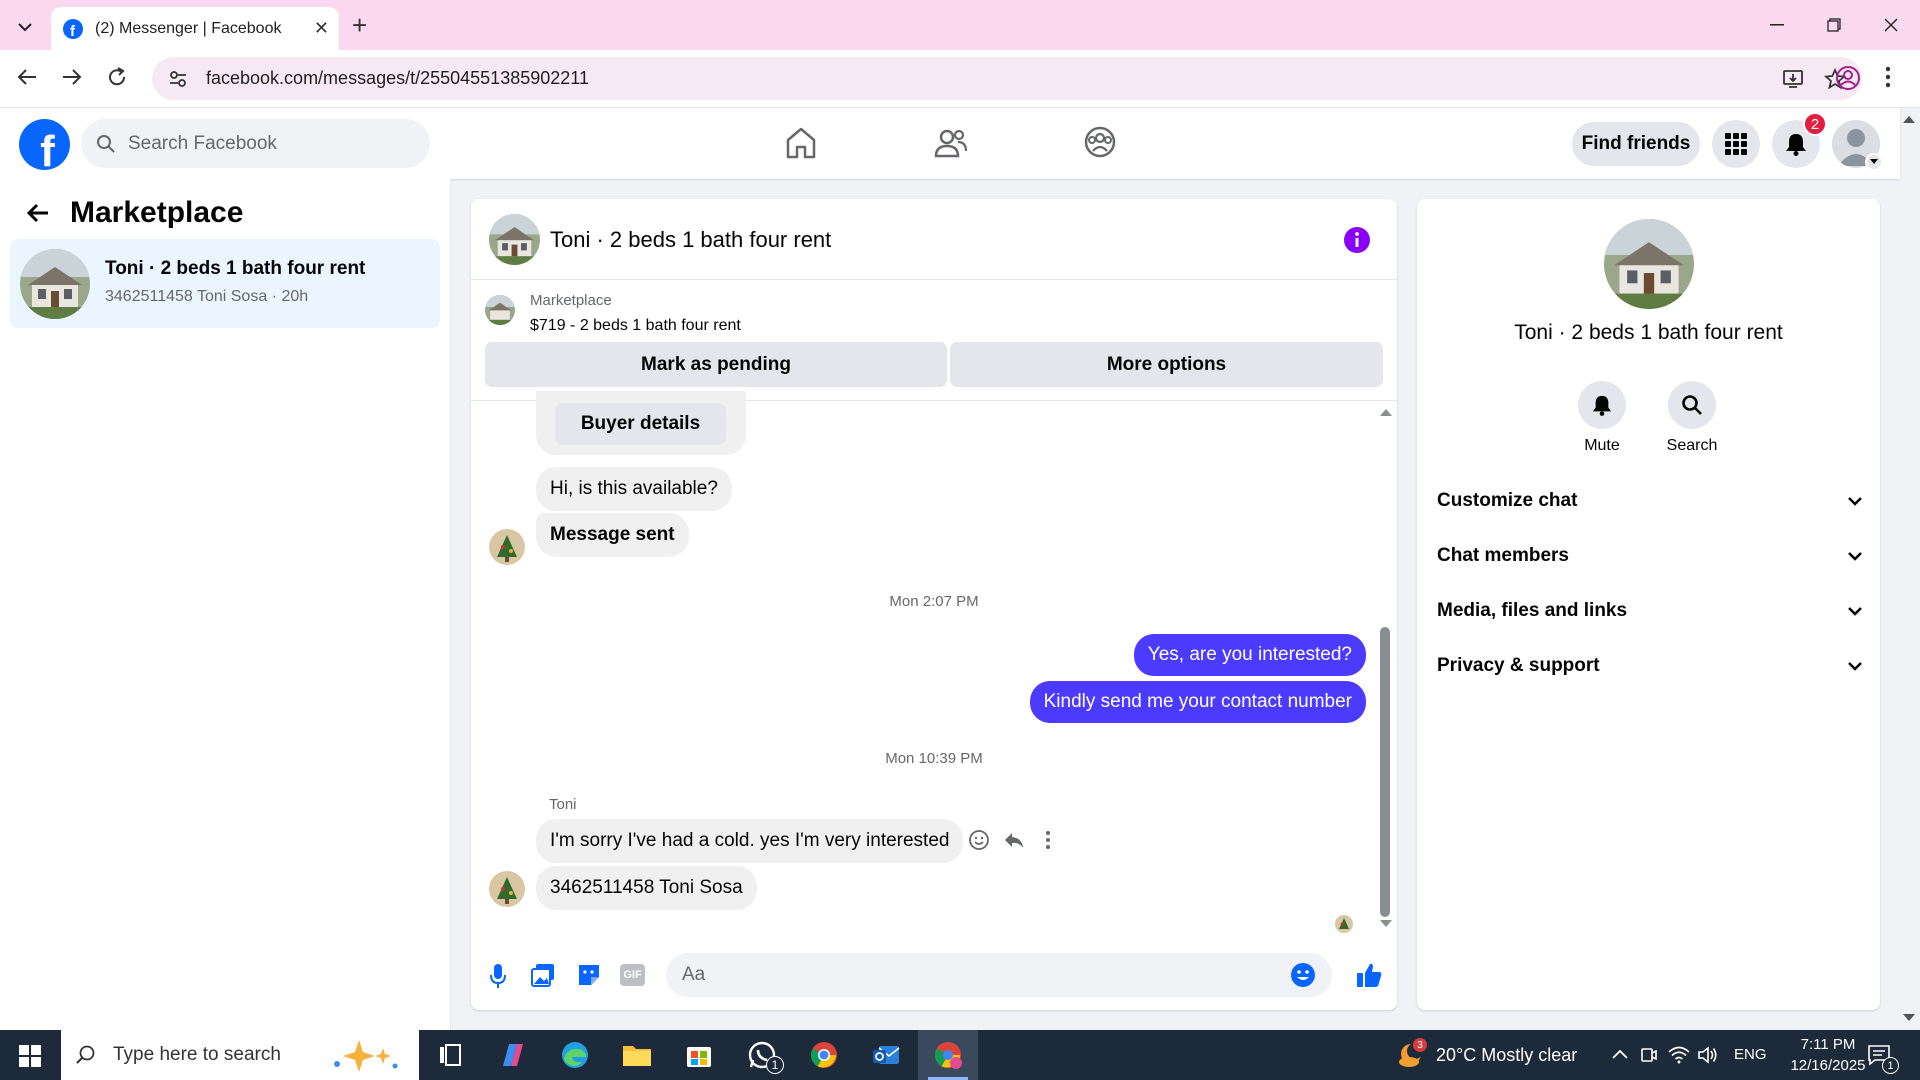  What do you see at coordinates (30, 1056) in the screenshot?
I see `windows-start-icon` at bounding box center [30, 1056].